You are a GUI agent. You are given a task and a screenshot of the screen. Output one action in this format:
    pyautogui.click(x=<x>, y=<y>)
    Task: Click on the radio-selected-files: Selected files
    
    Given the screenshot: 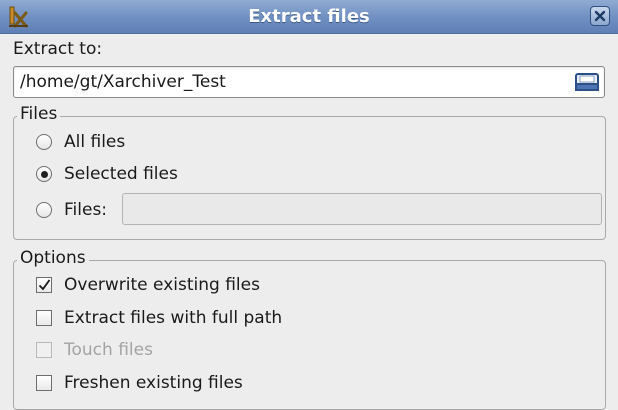 What is the action you would take?
    pyautogui.click(x=107, y=174)
    